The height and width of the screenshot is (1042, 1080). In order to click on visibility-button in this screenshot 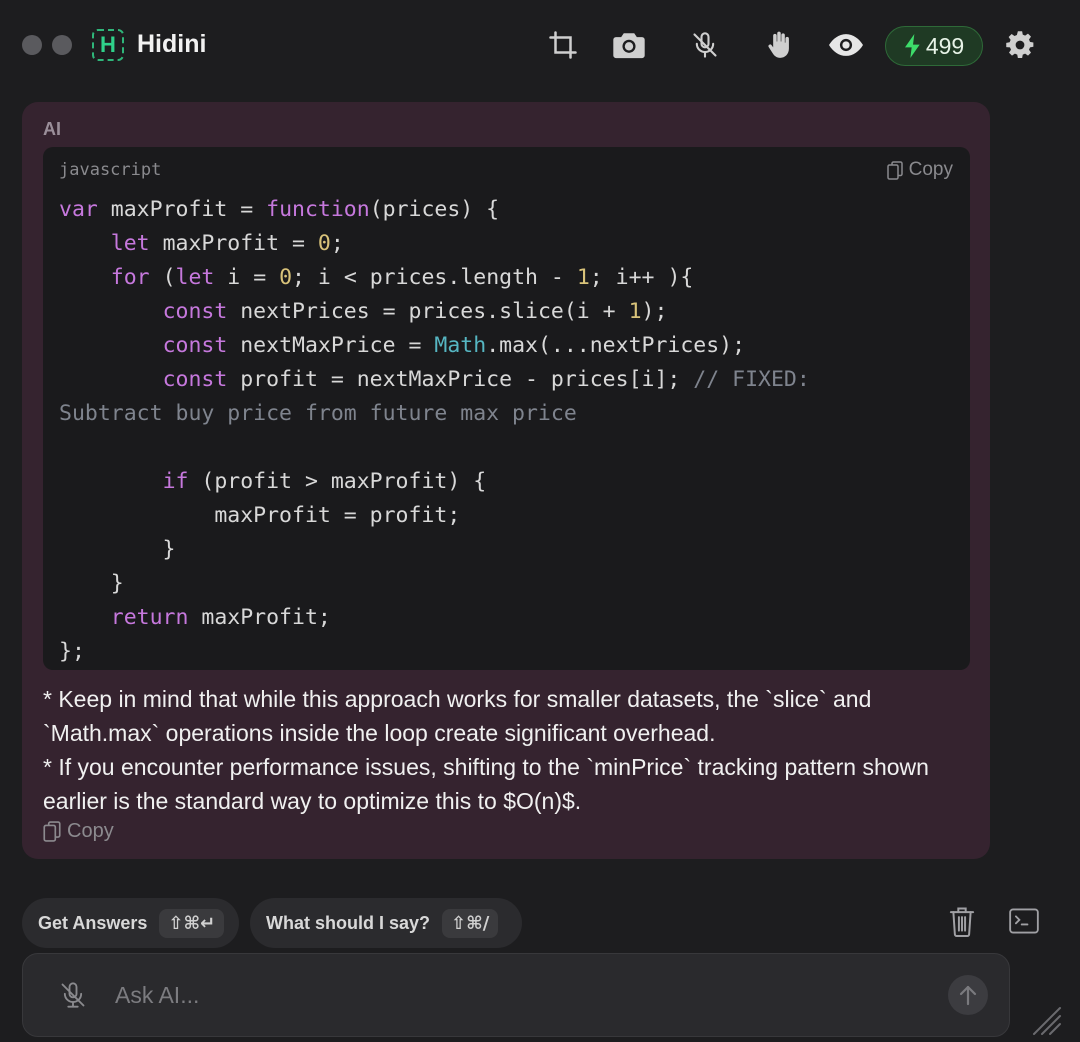, I will do `click(846, 45)`.